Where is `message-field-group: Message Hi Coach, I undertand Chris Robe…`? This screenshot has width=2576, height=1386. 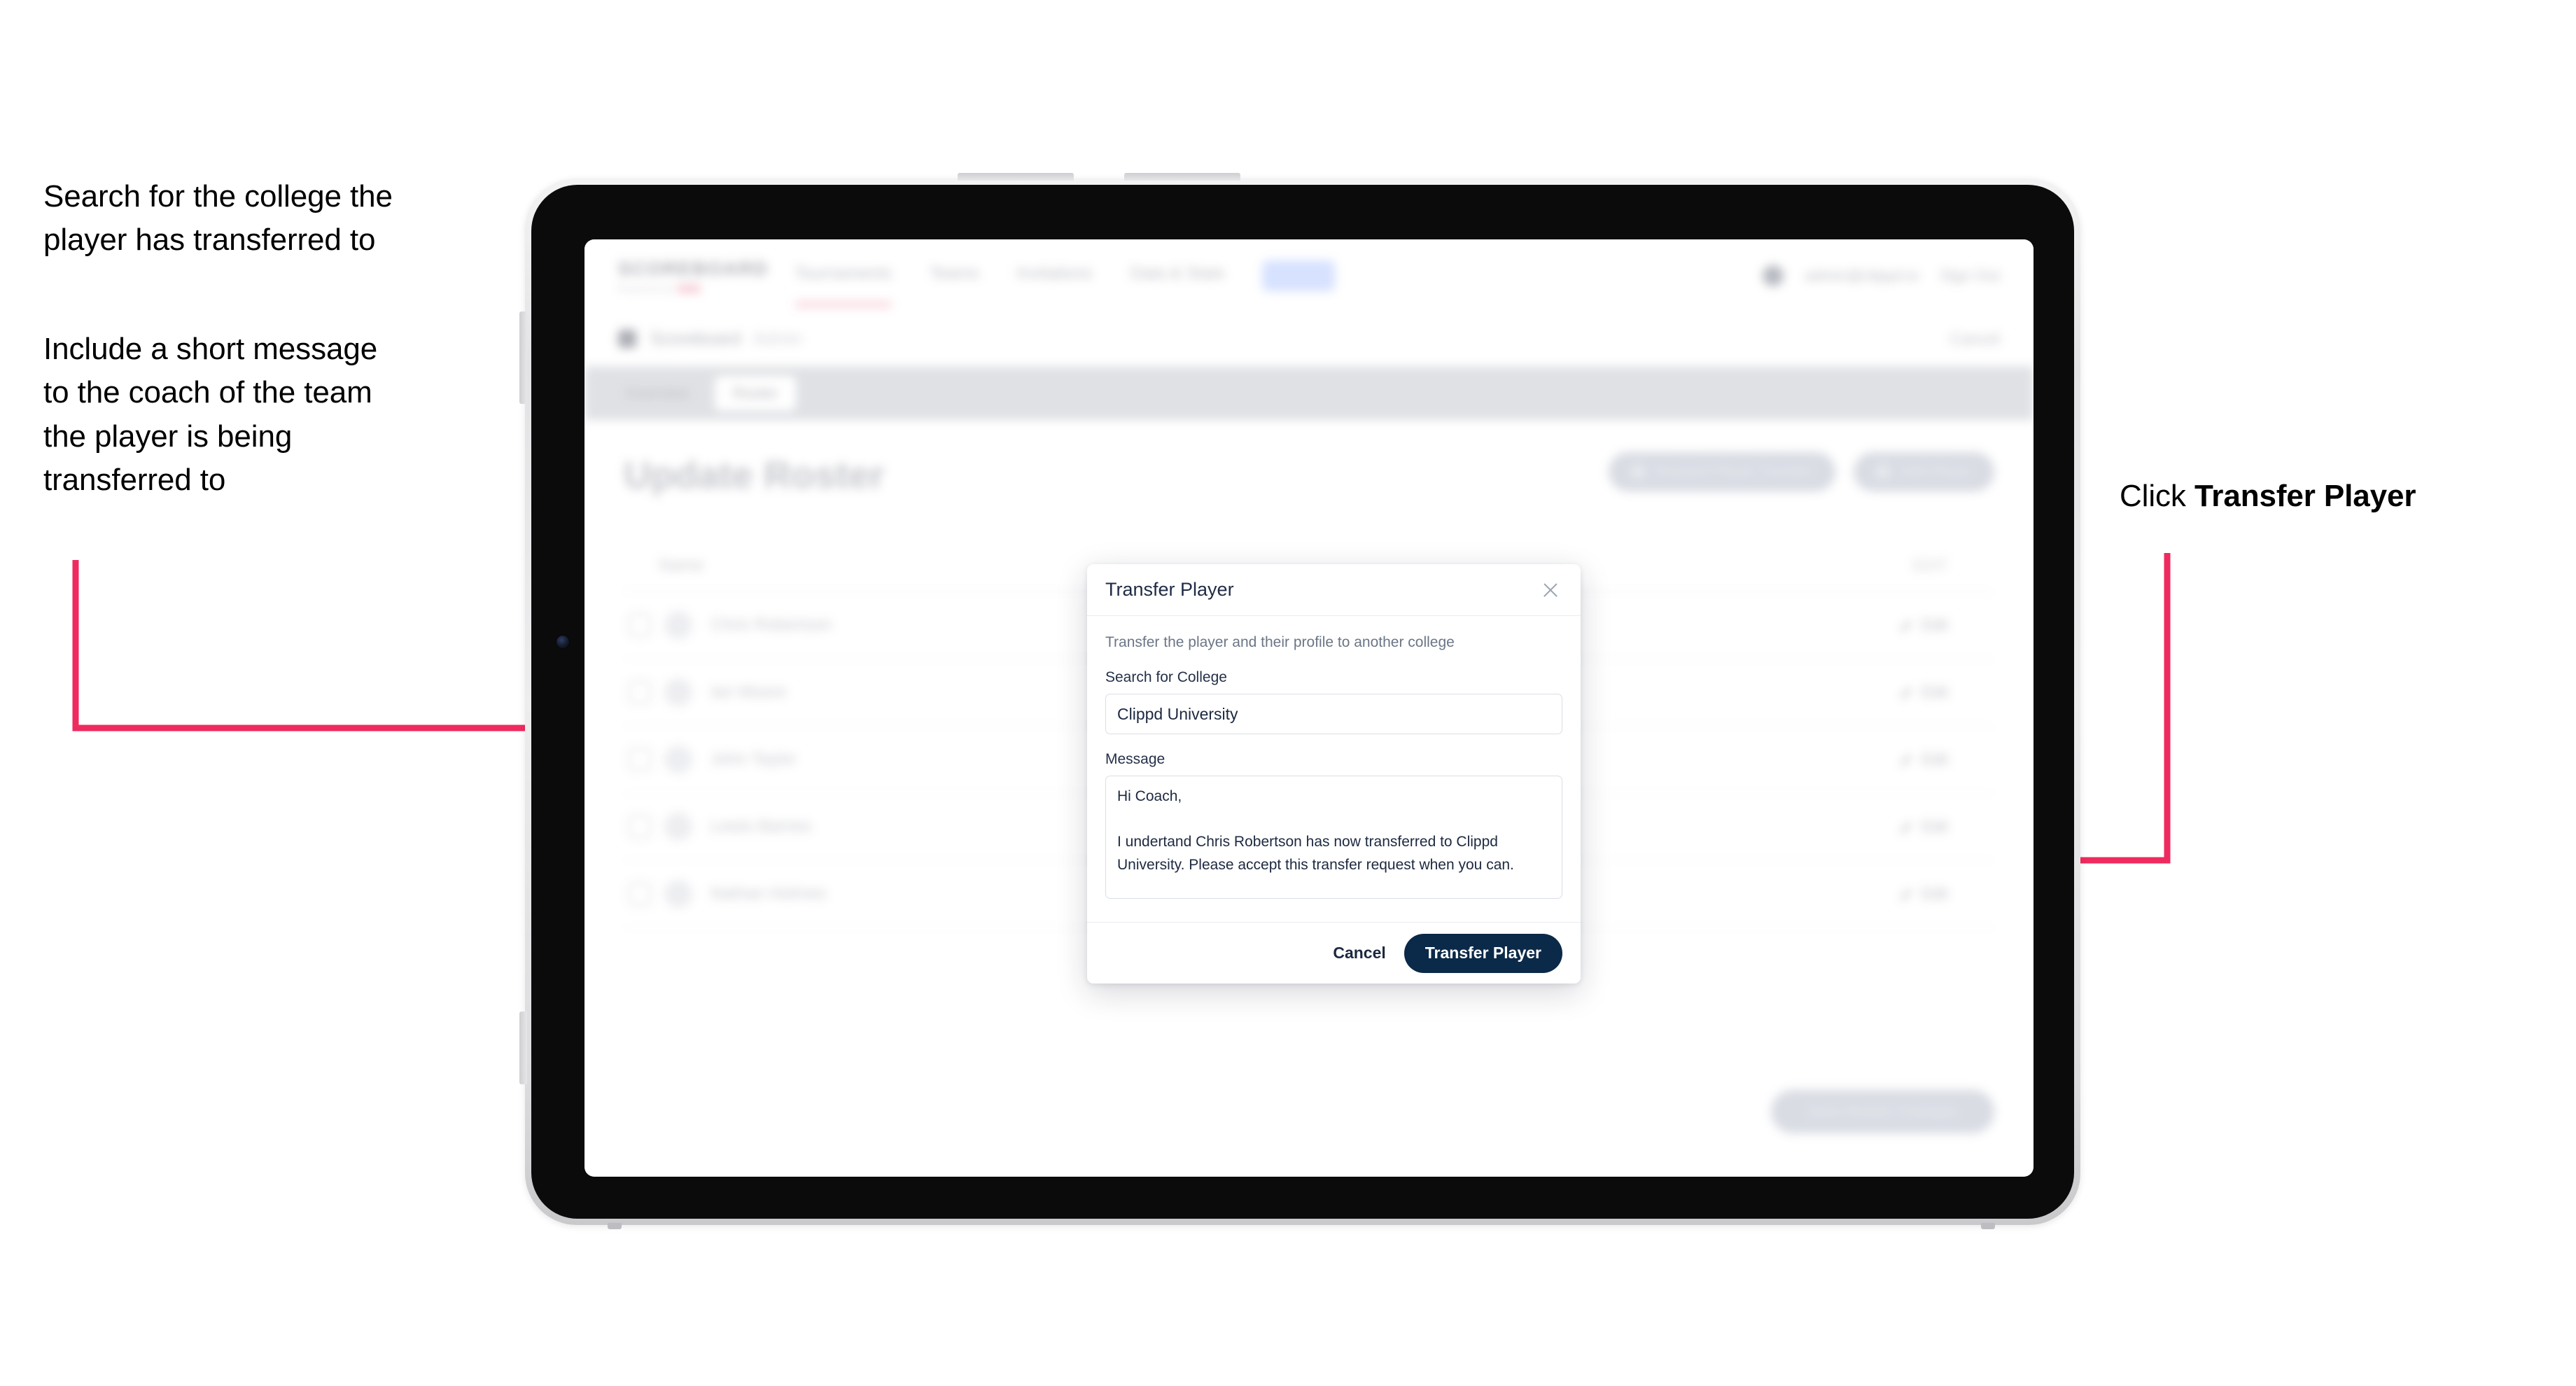 message-field-group: Message Hi Coach, I undertand Chris Robe… is located at coordinates (1333, 826).